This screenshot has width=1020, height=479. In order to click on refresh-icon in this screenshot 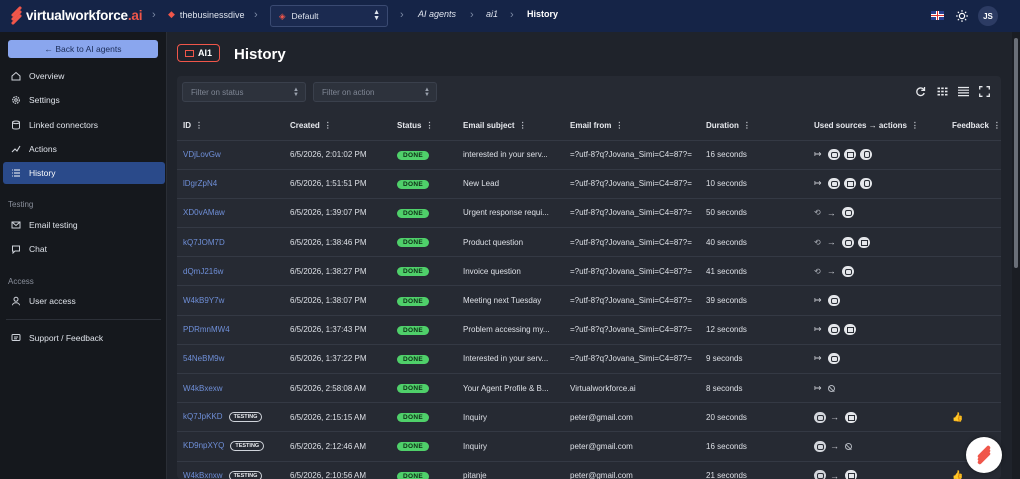, I will do `click(920, 91)`.